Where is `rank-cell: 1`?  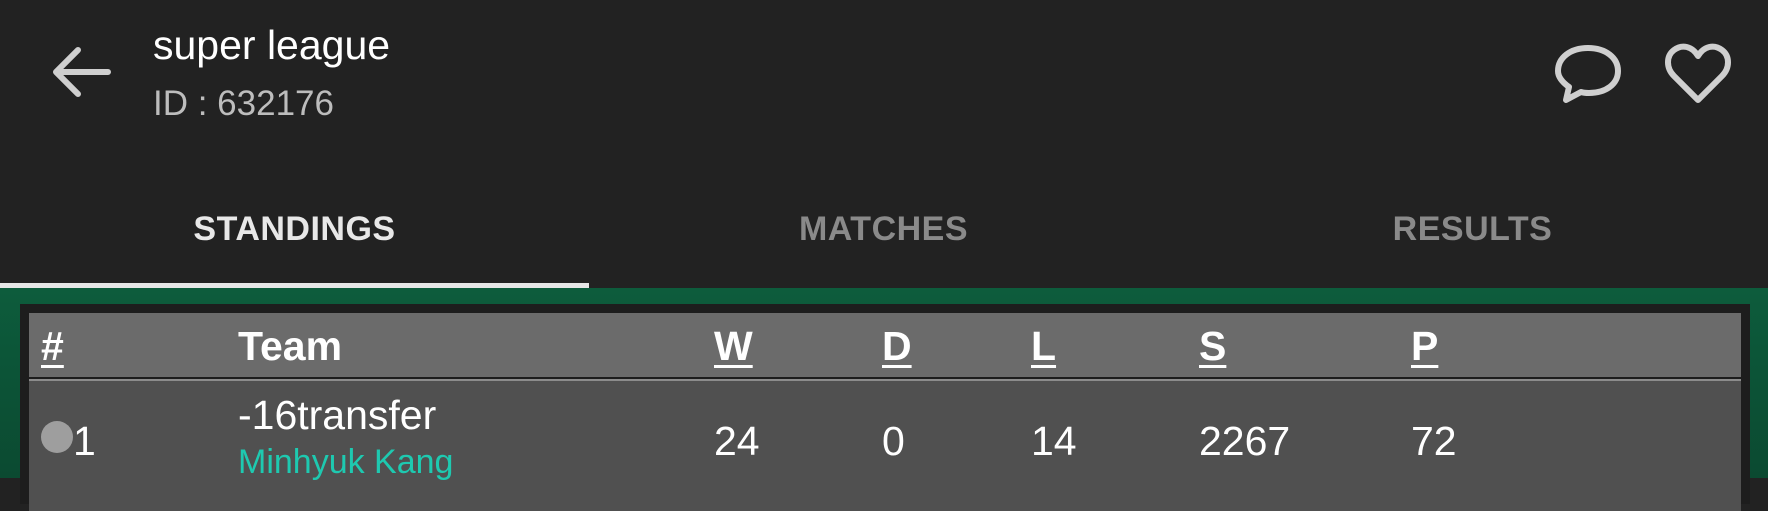 rank-cell: 1 is located at coordinates (84, 441).